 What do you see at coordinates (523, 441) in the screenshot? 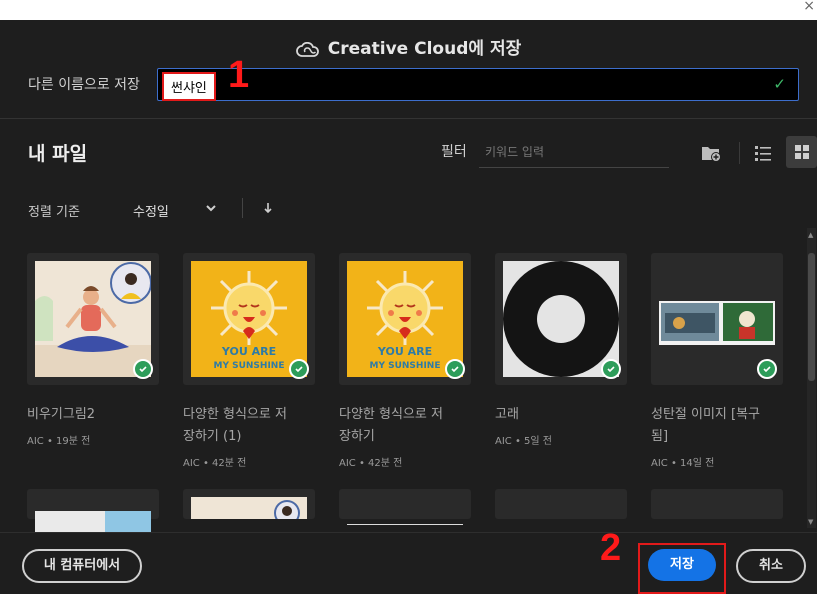
I see `file-meta: AIC • 5일 전` at bounding box center [523, 441].